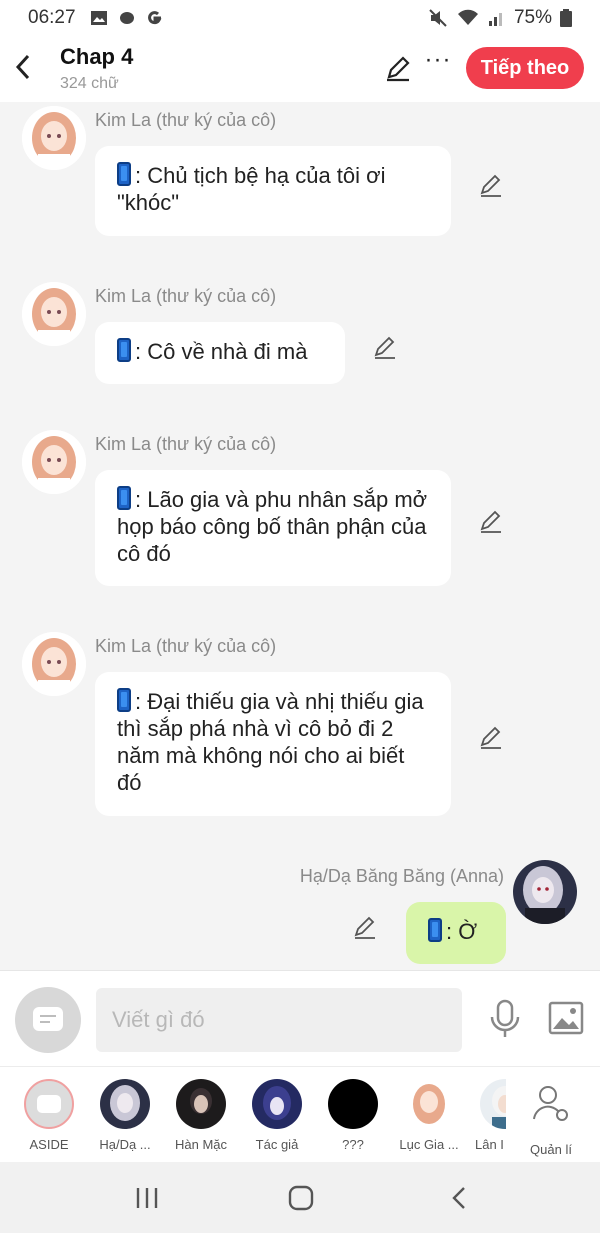  I want to click on aside-toggle-button, so click(48, 1020).